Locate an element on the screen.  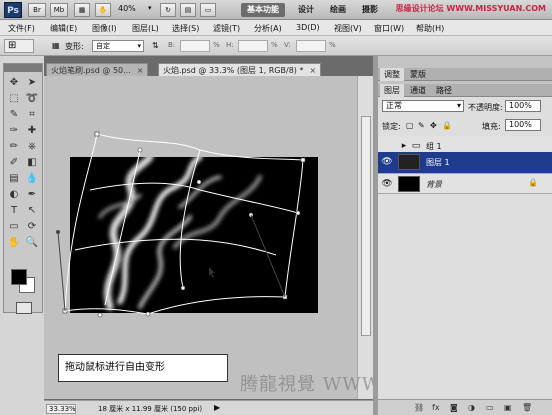
mask-icon: ◙ is located at coordinates (454, 407).